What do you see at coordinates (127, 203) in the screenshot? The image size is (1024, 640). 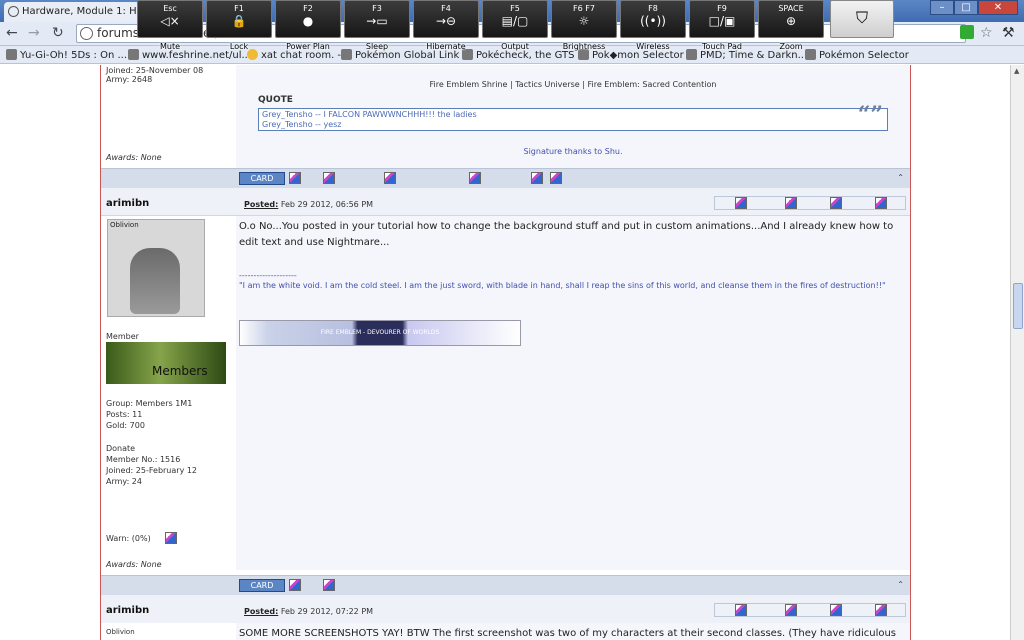 I see `post1-username: arimibn` at bounding box center [127, 203].